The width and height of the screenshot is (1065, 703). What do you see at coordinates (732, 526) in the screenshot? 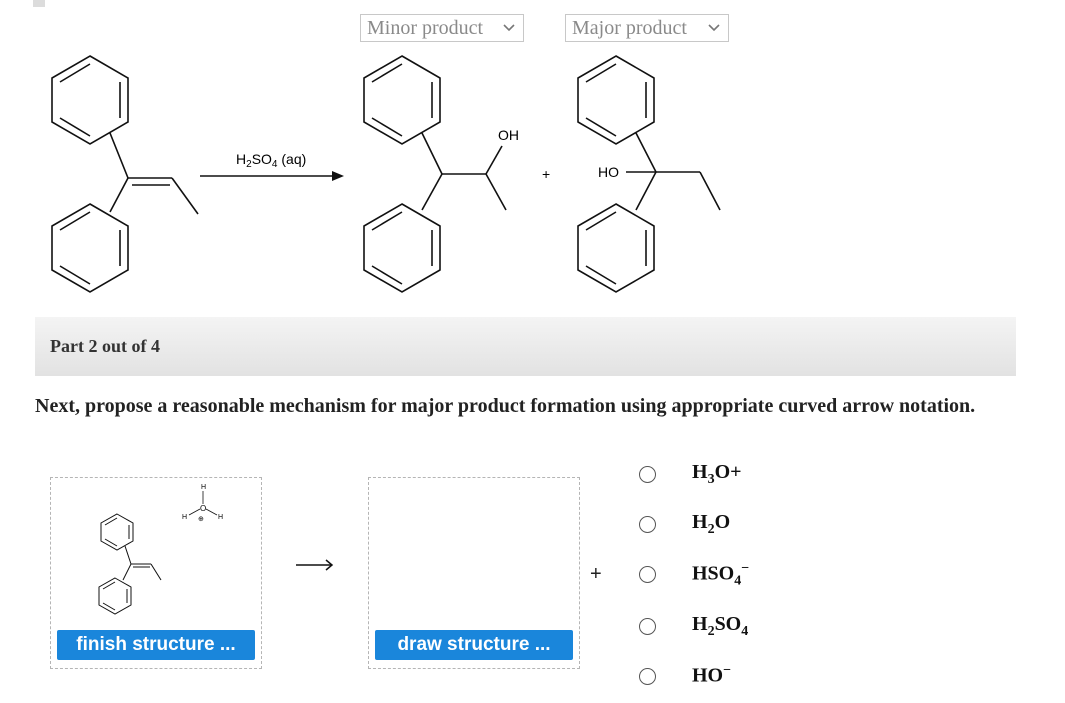
I see `option-h2o: H2O` at bounding box center [732, 526].